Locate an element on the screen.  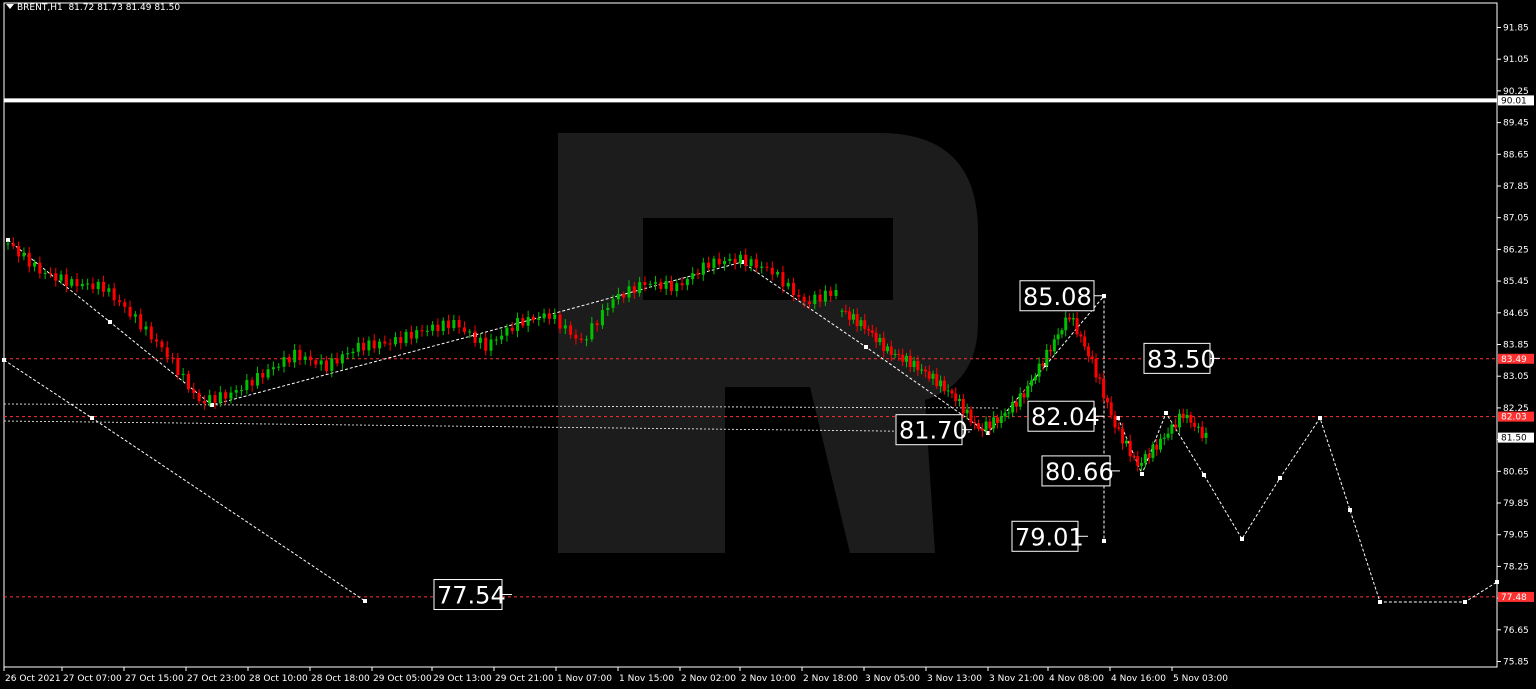
y-tick-label: 78.25 is located at coordinates (1516, 567).